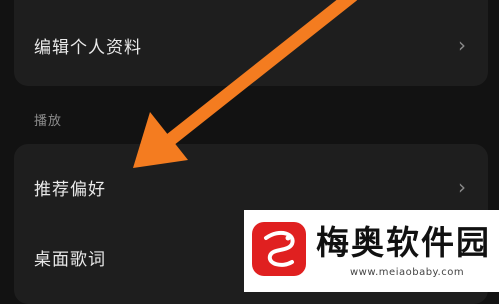  Describe the element at coordinates (403, 242) in the screenshot. I see `watermark-title: 梅奥软件园` at that location.